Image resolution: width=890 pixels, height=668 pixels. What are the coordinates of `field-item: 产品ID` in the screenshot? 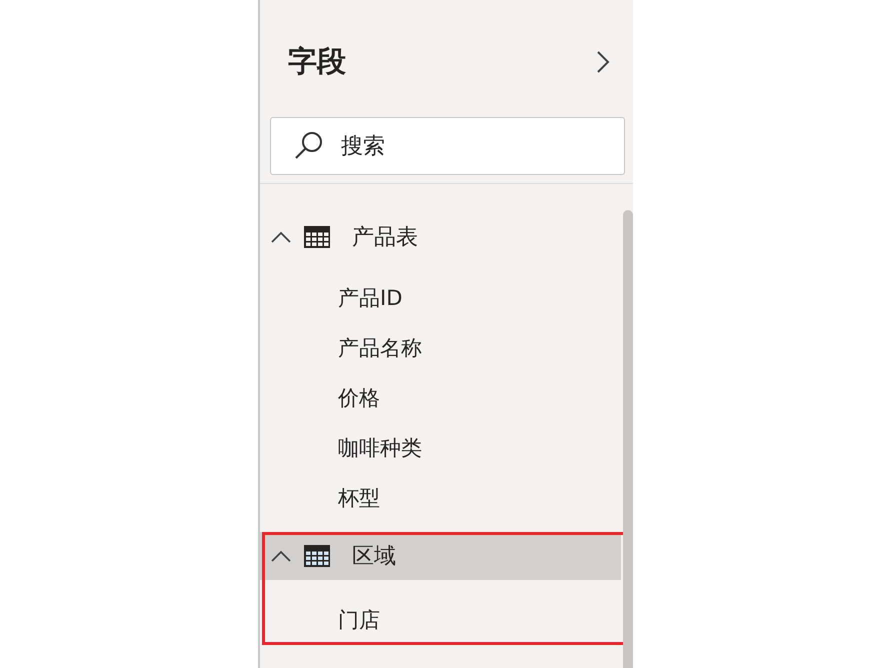 It's located at (370, 298).